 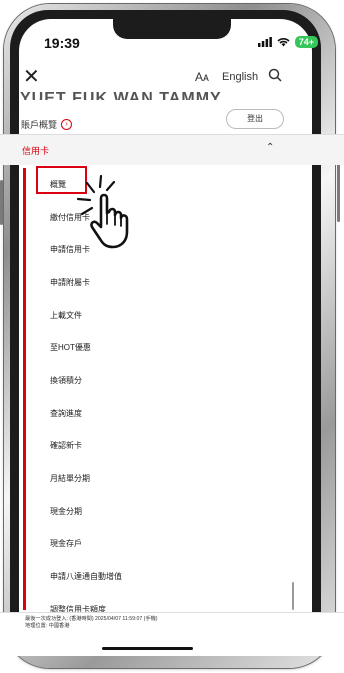 What do you see at coordinates (159, 576) in the screenshot?
I see `menu-item: 申請八達通自動增值` at bounding box center [159, 576].